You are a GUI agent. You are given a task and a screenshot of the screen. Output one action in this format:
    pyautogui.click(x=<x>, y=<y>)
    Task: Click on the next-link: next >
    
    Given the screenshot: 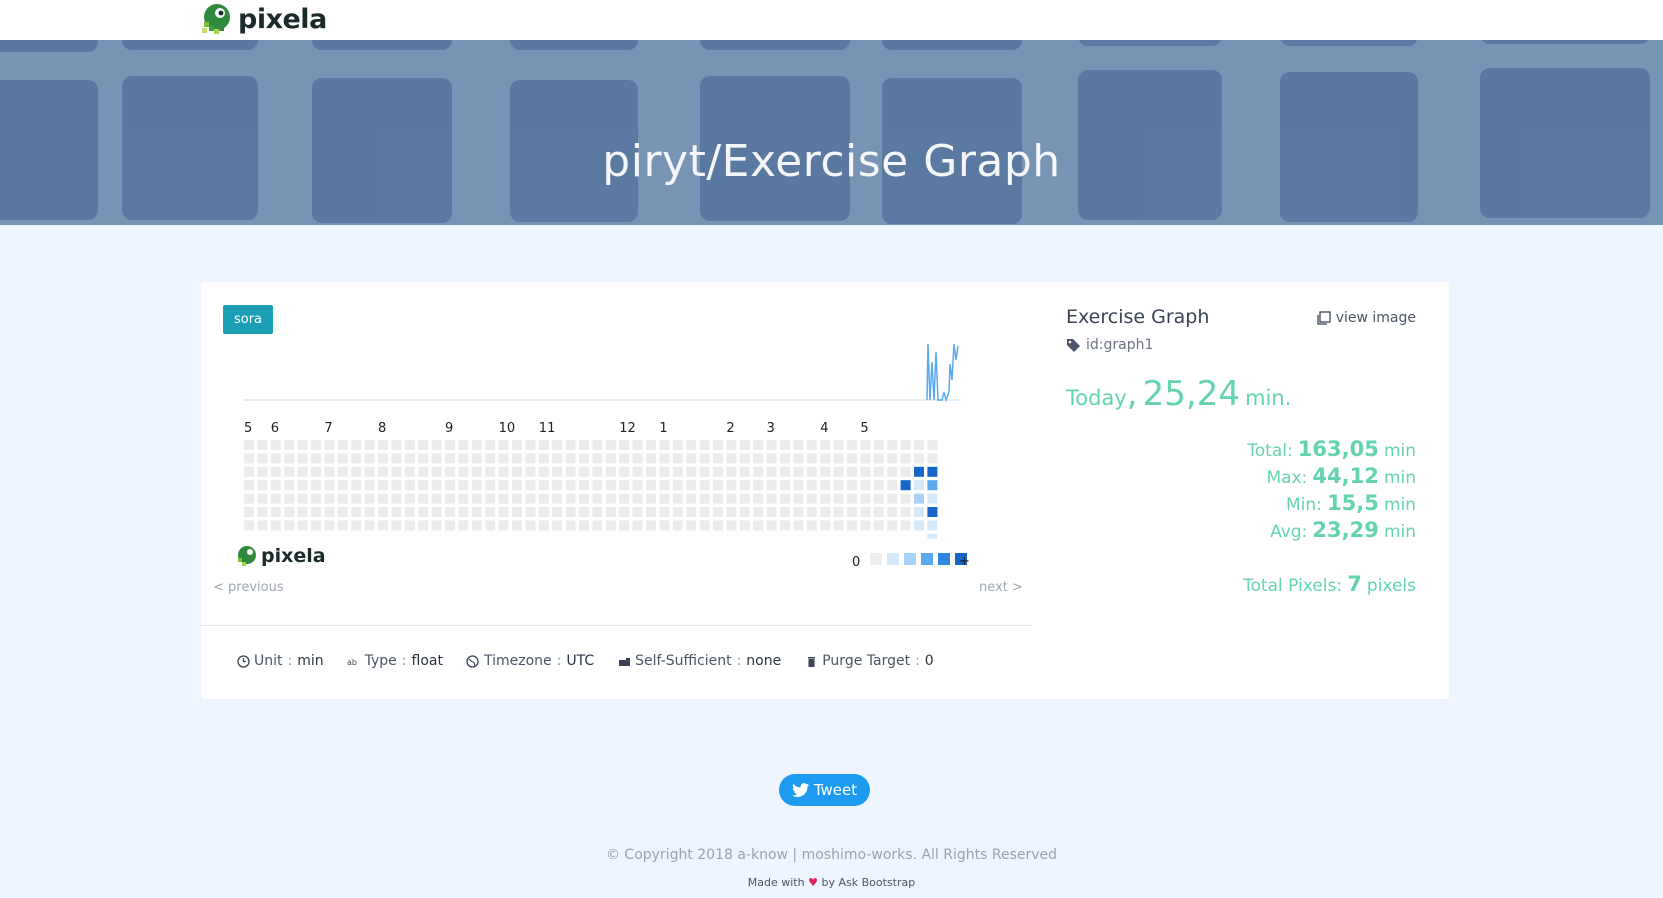 What is the action you would take?
    pyautogui.click(x=1001, y=587)
    